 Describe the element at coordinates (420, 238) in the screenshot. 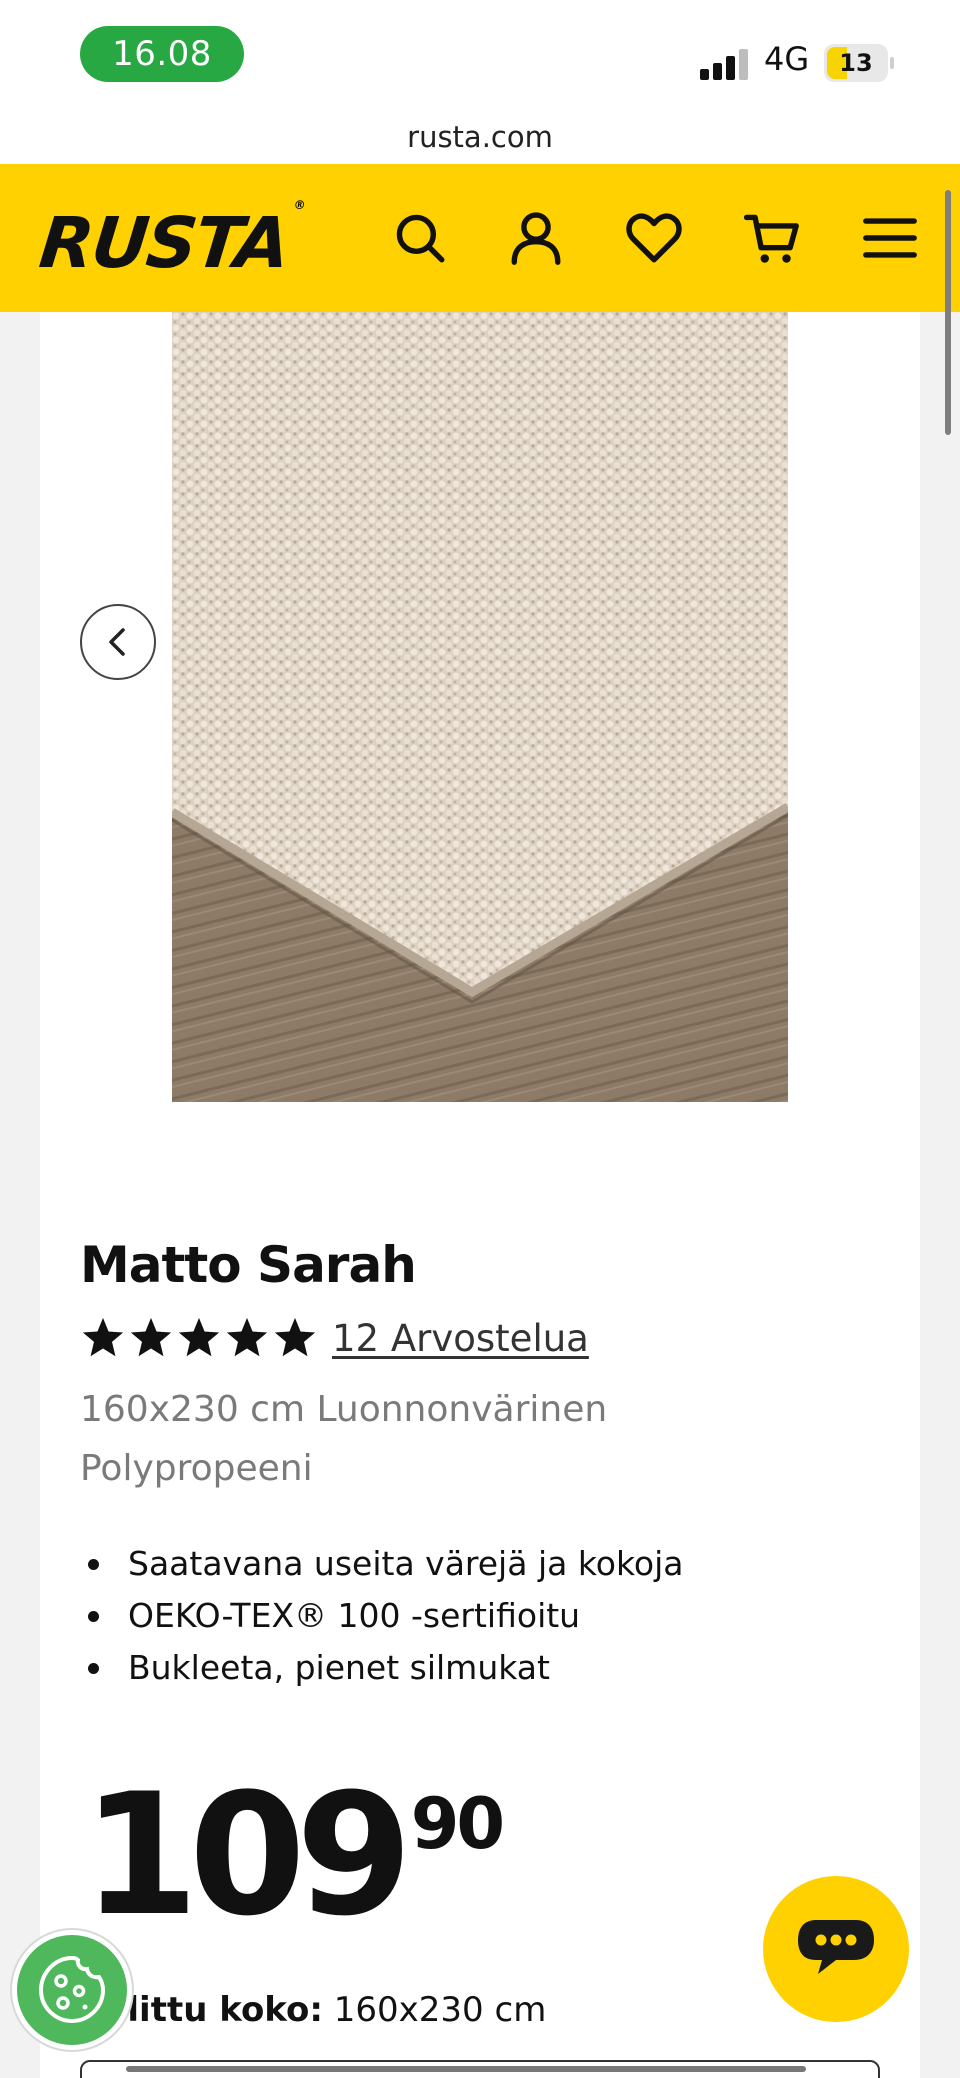

I see `search-icon` at that location.